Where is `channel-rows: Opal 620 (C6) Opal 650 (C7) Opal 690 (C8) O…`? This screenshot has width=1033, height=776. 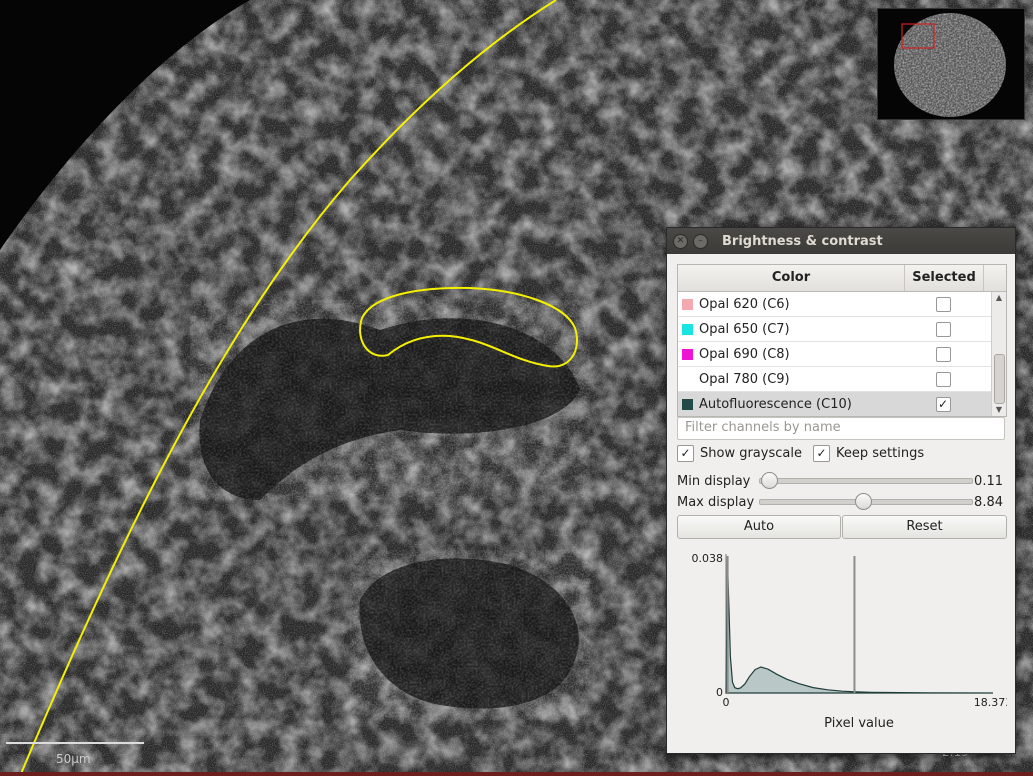 channel-rows: Opal 620 (C6) Opal 650 (C7) Opal 690 (C8) O… is located at coordinates (842, 354).